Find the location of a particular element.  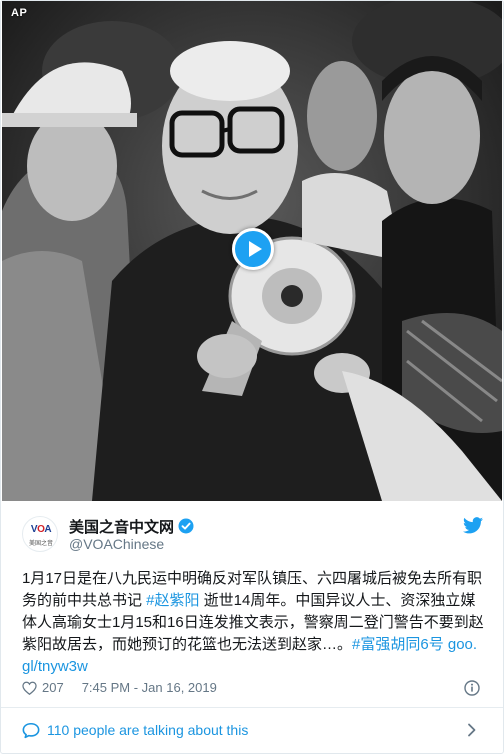

conversation-link: 110 people are talking about this is located at coordinates (252, 730).